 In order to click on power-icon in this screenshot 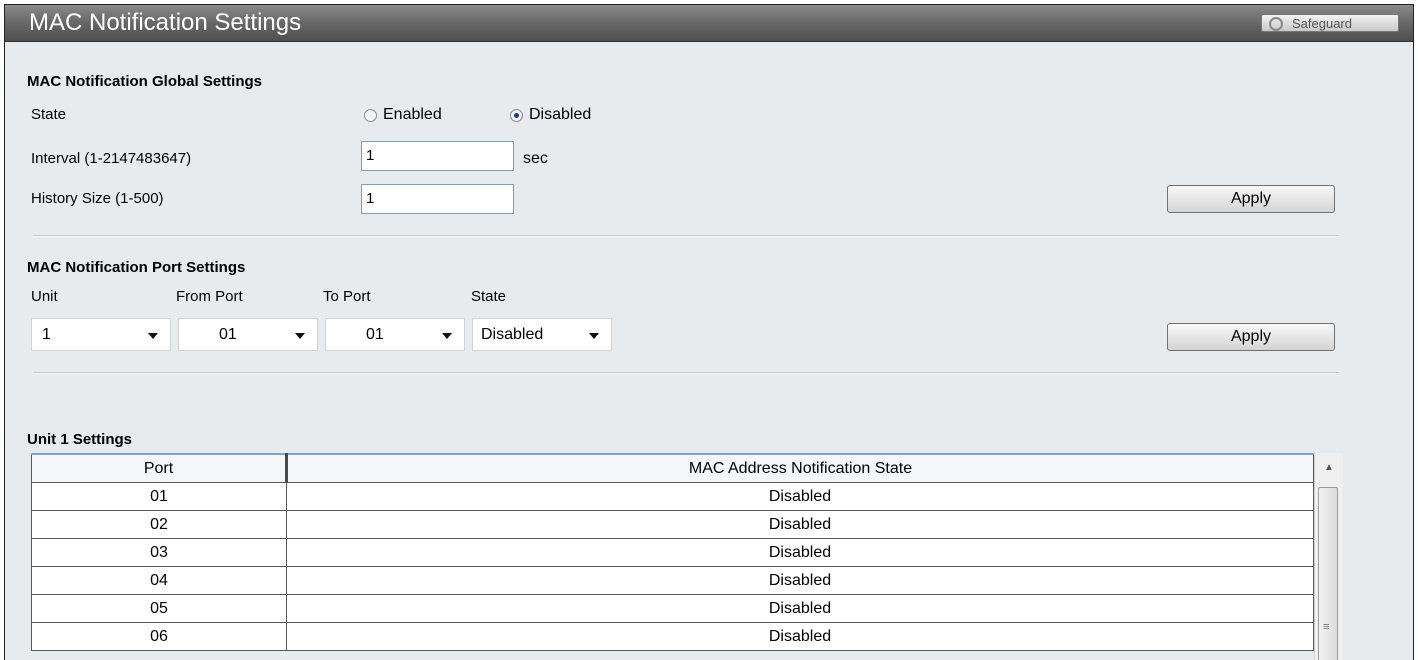, I will do `click(1276, 24)`.